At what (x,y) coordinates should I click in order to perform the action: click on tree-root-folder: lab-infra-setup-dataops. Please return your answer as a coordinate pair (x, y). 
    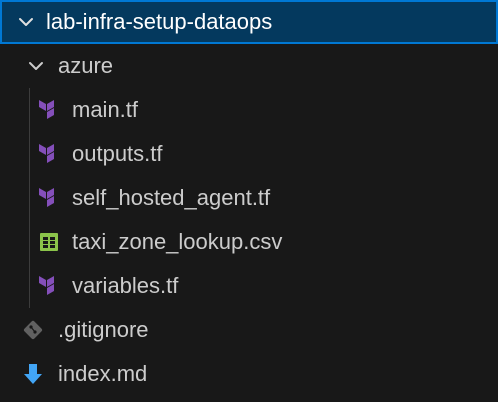
    Looking at the image, I should click on (249, 22).